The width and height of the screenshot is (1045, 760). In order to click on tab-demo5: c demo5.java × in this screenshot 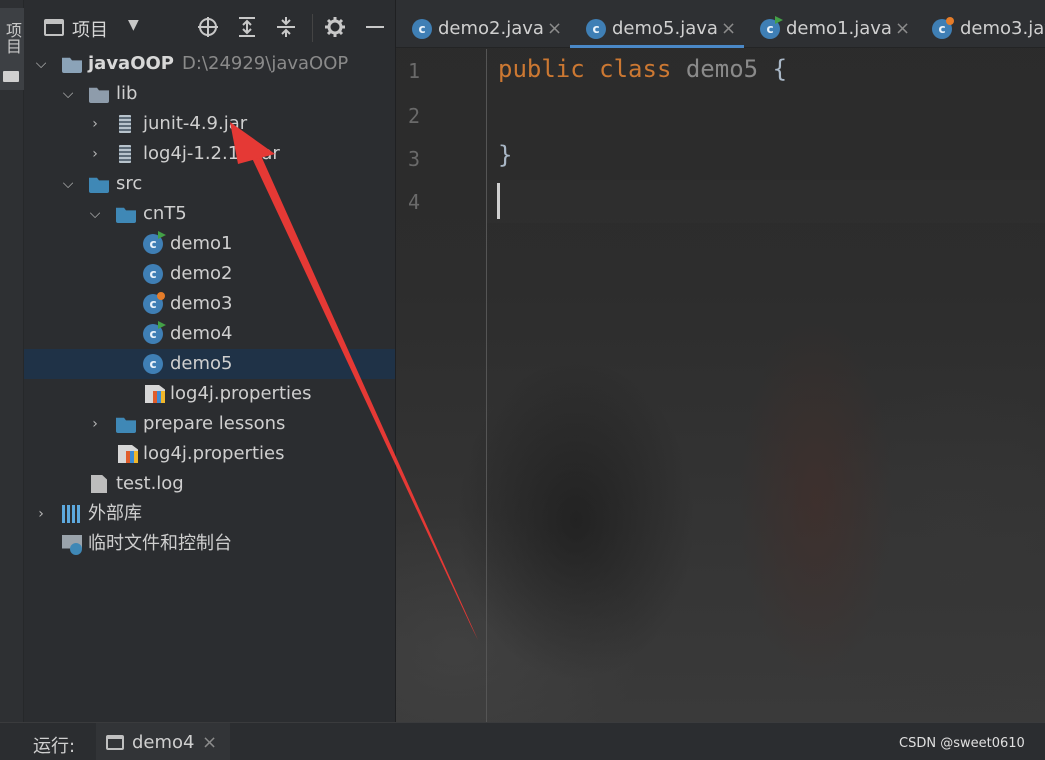, I will do `click(657, 24)`.